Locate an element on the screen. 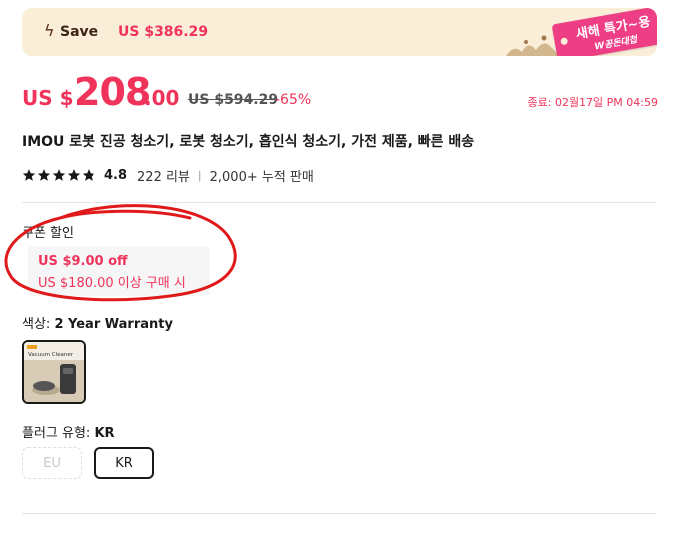  star-icon-partial is located at coordinates (89, 175).